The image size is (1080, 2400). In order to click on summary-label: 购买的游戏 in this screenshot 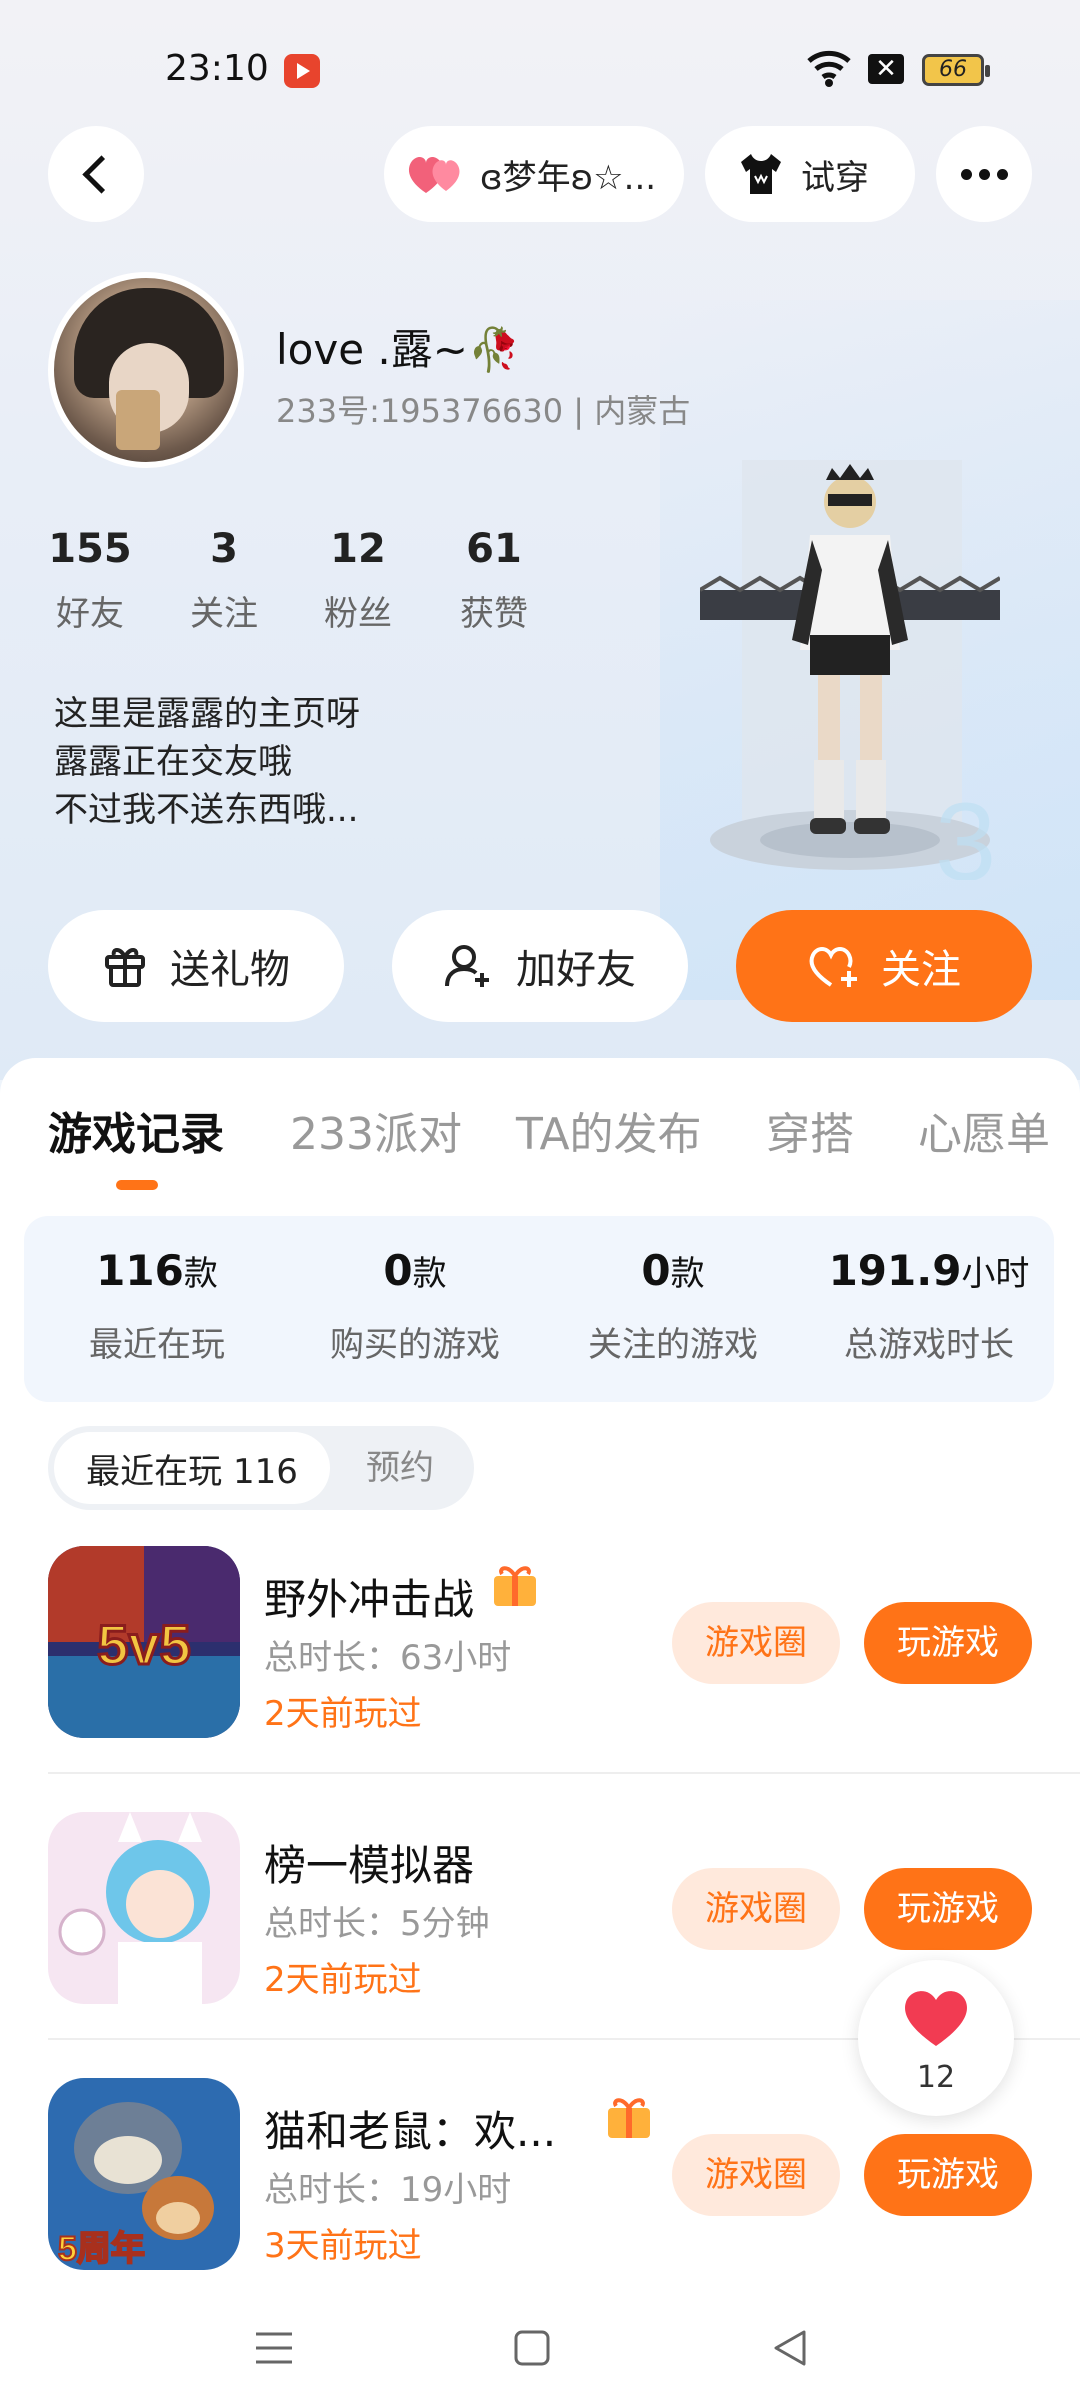, I will do `click(415, 1345)`.